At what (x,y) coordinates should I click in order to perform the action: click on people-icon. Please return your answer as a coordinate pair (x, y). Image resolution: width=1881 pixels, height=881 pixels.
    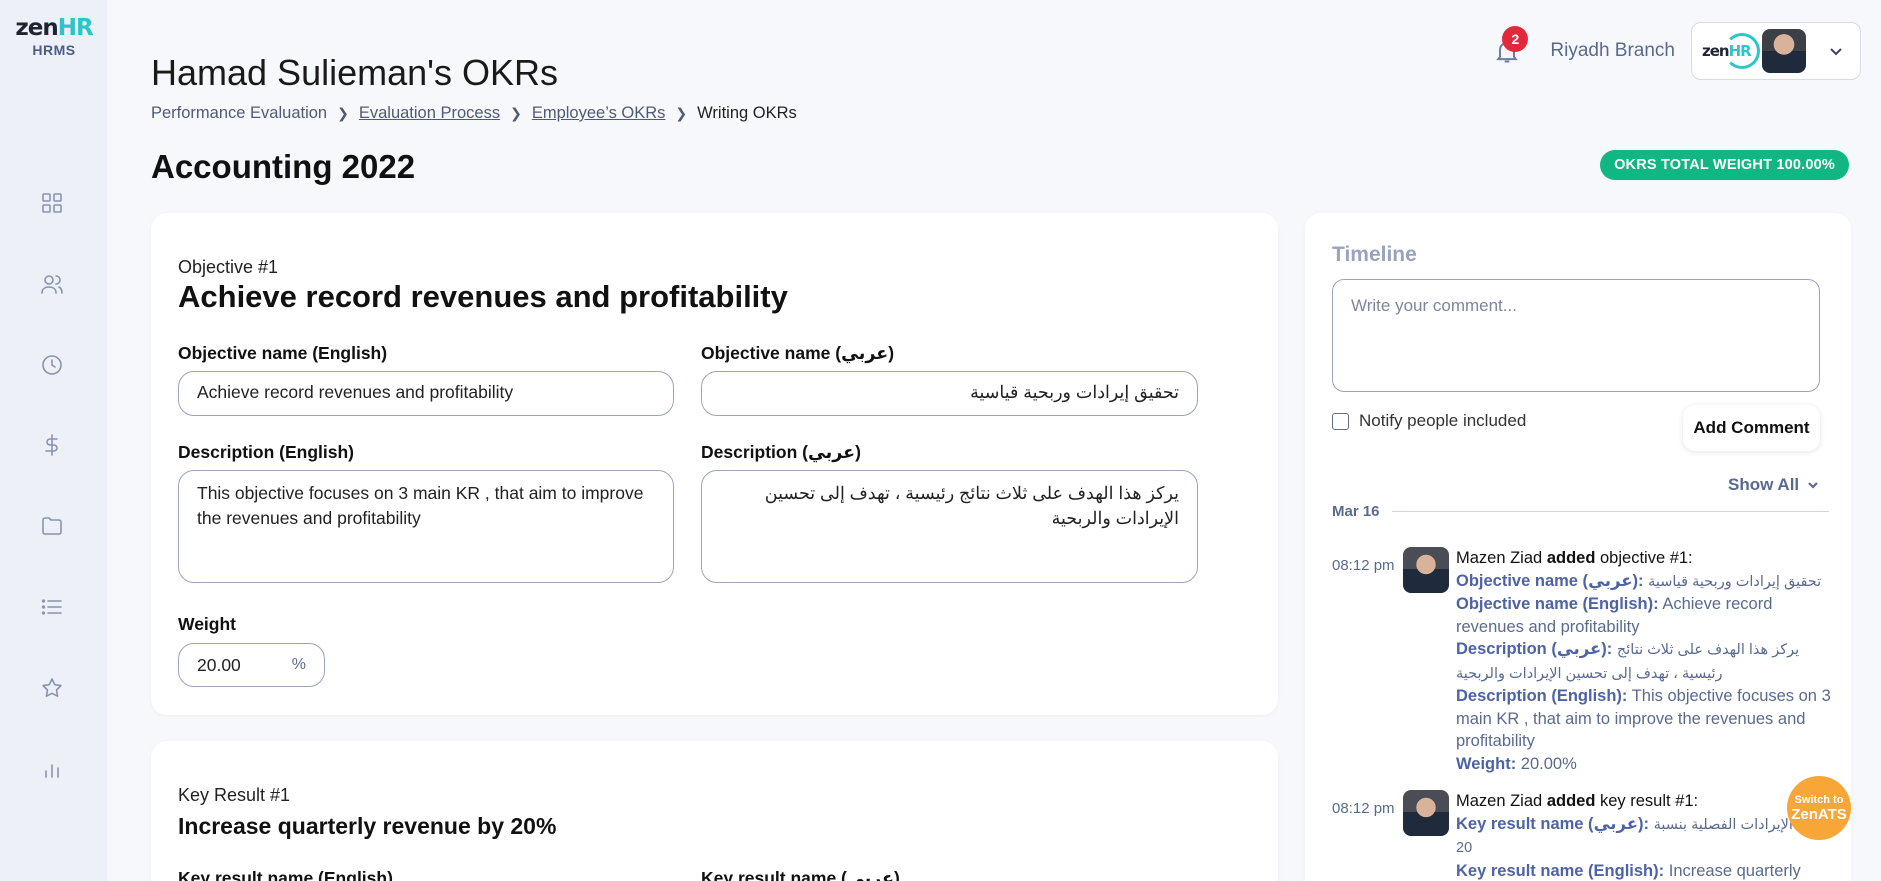
    Looking at the image, I should click on (52, 284).